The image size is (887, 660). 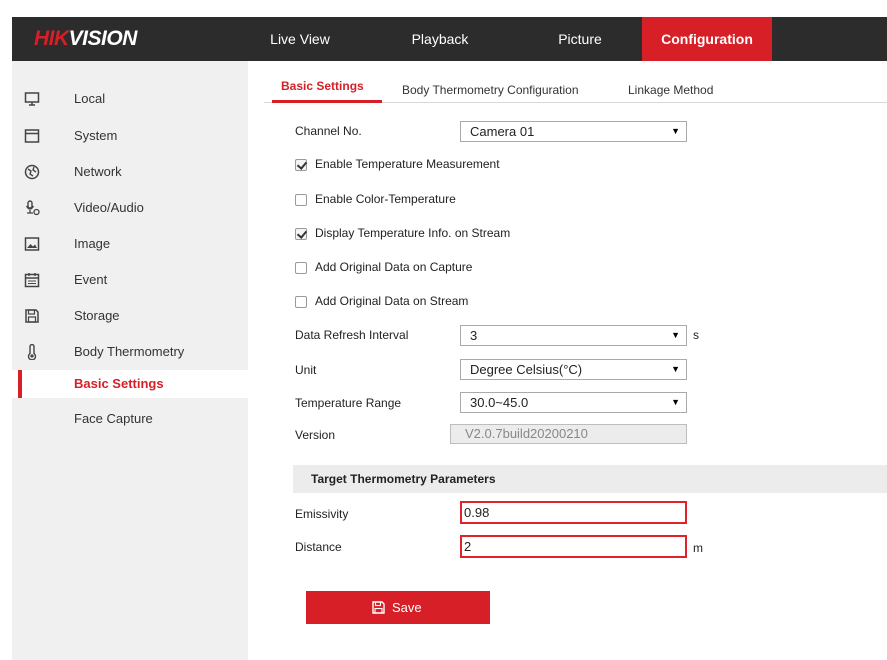 I want to click on sidebar-subitem-basic-settings: Basic Settings, so click(x=130, y=384).